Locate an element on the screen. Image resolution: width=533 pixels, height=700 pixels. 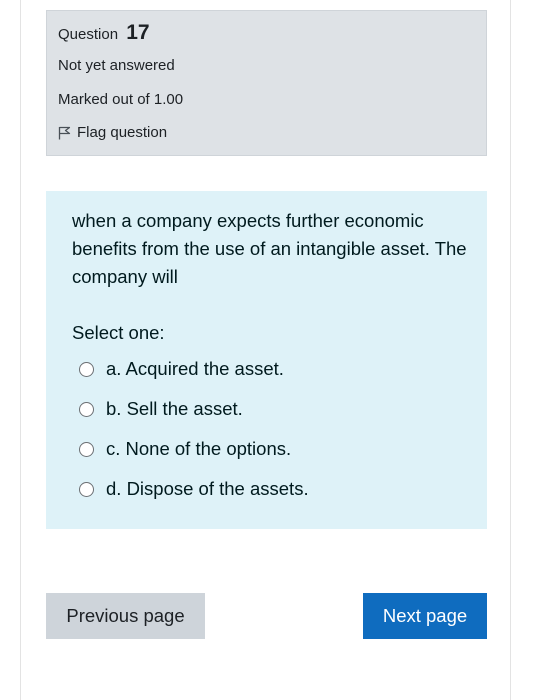
option-c: c. None of the options. is located at coordinates (185, 449).